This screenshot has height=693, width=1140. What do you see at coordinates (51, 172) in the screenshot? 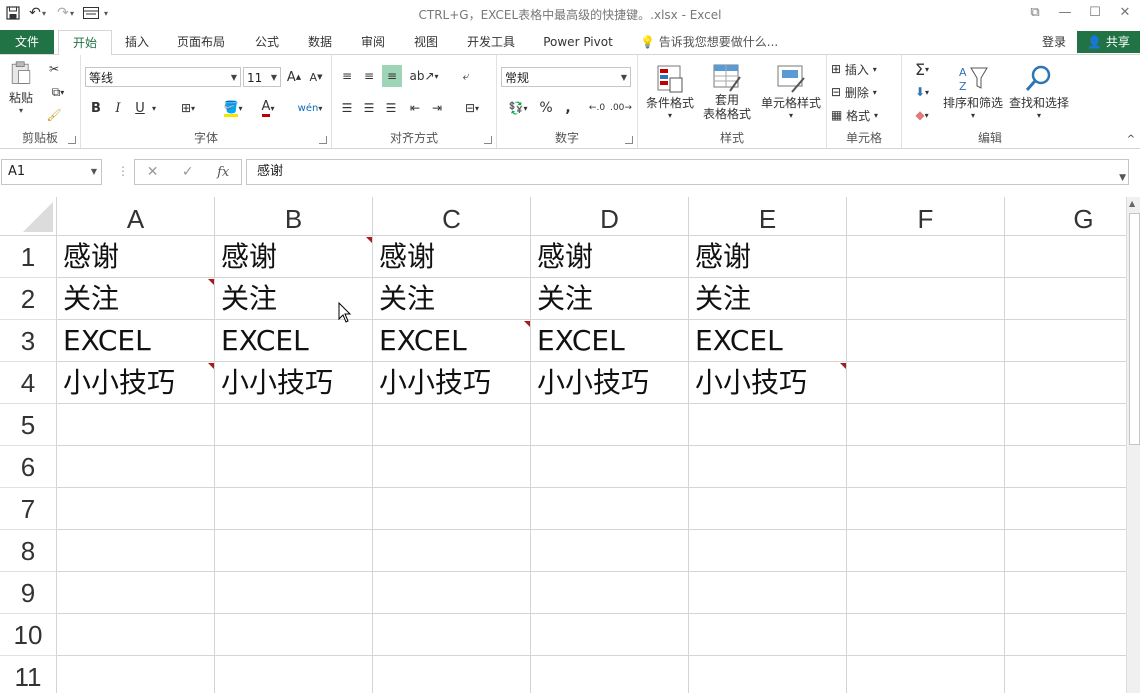
I see `name-box: A1 ▼` at bounding box center [51, 172].